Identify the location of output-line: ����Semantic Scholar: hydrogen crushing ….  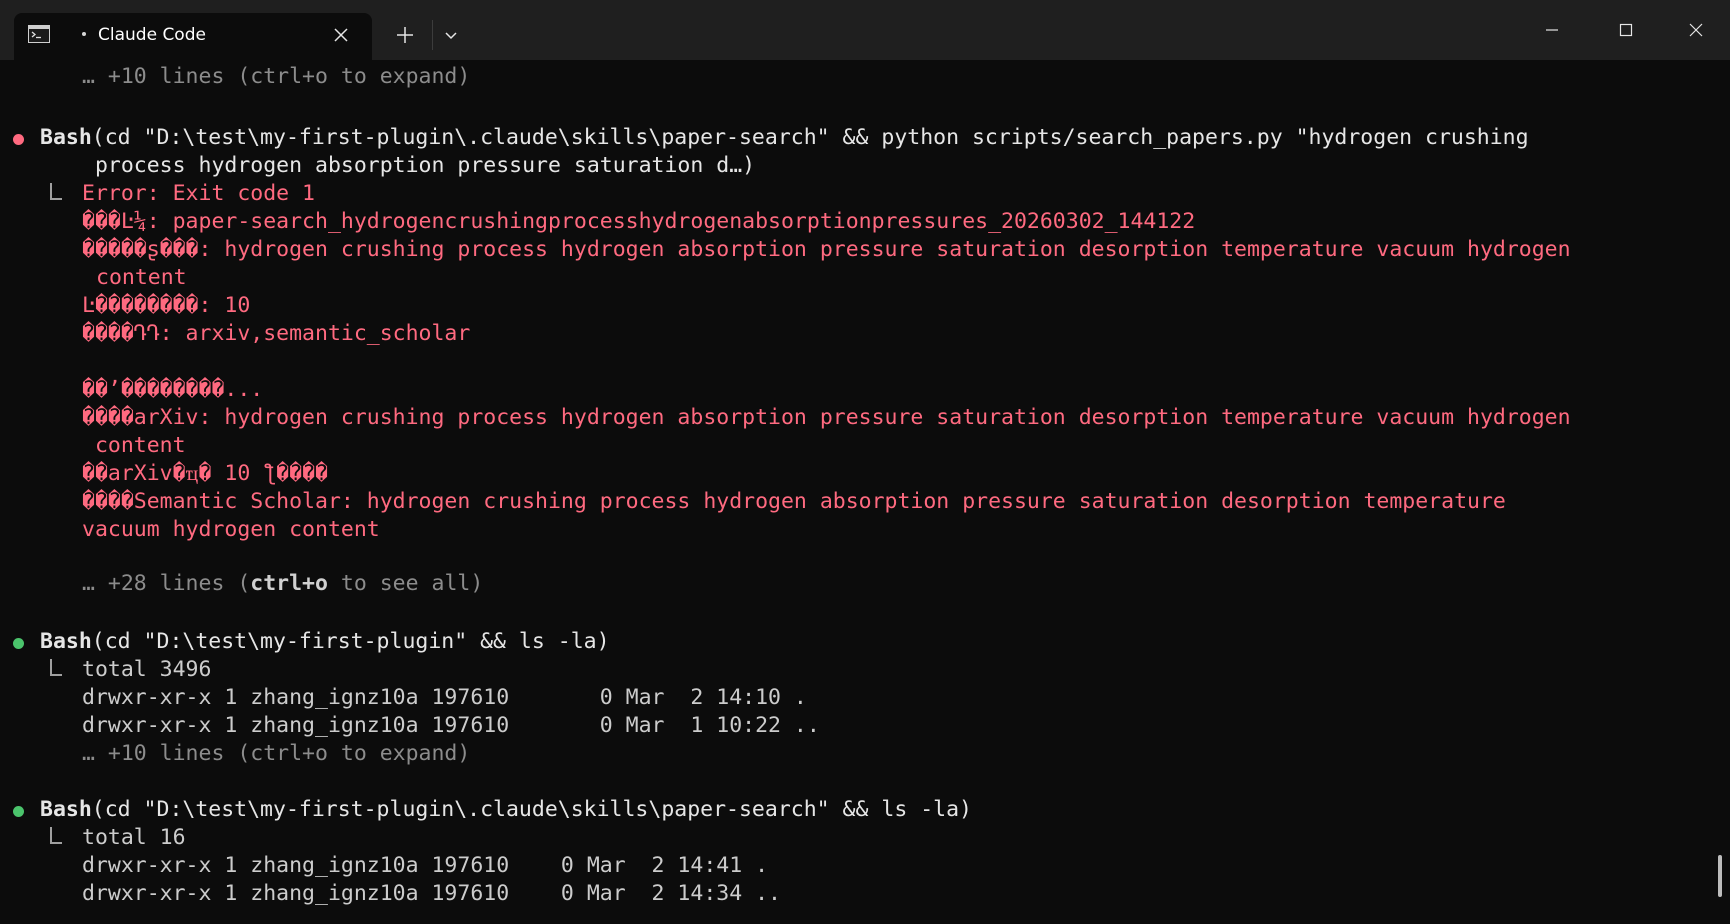
(794, 501).